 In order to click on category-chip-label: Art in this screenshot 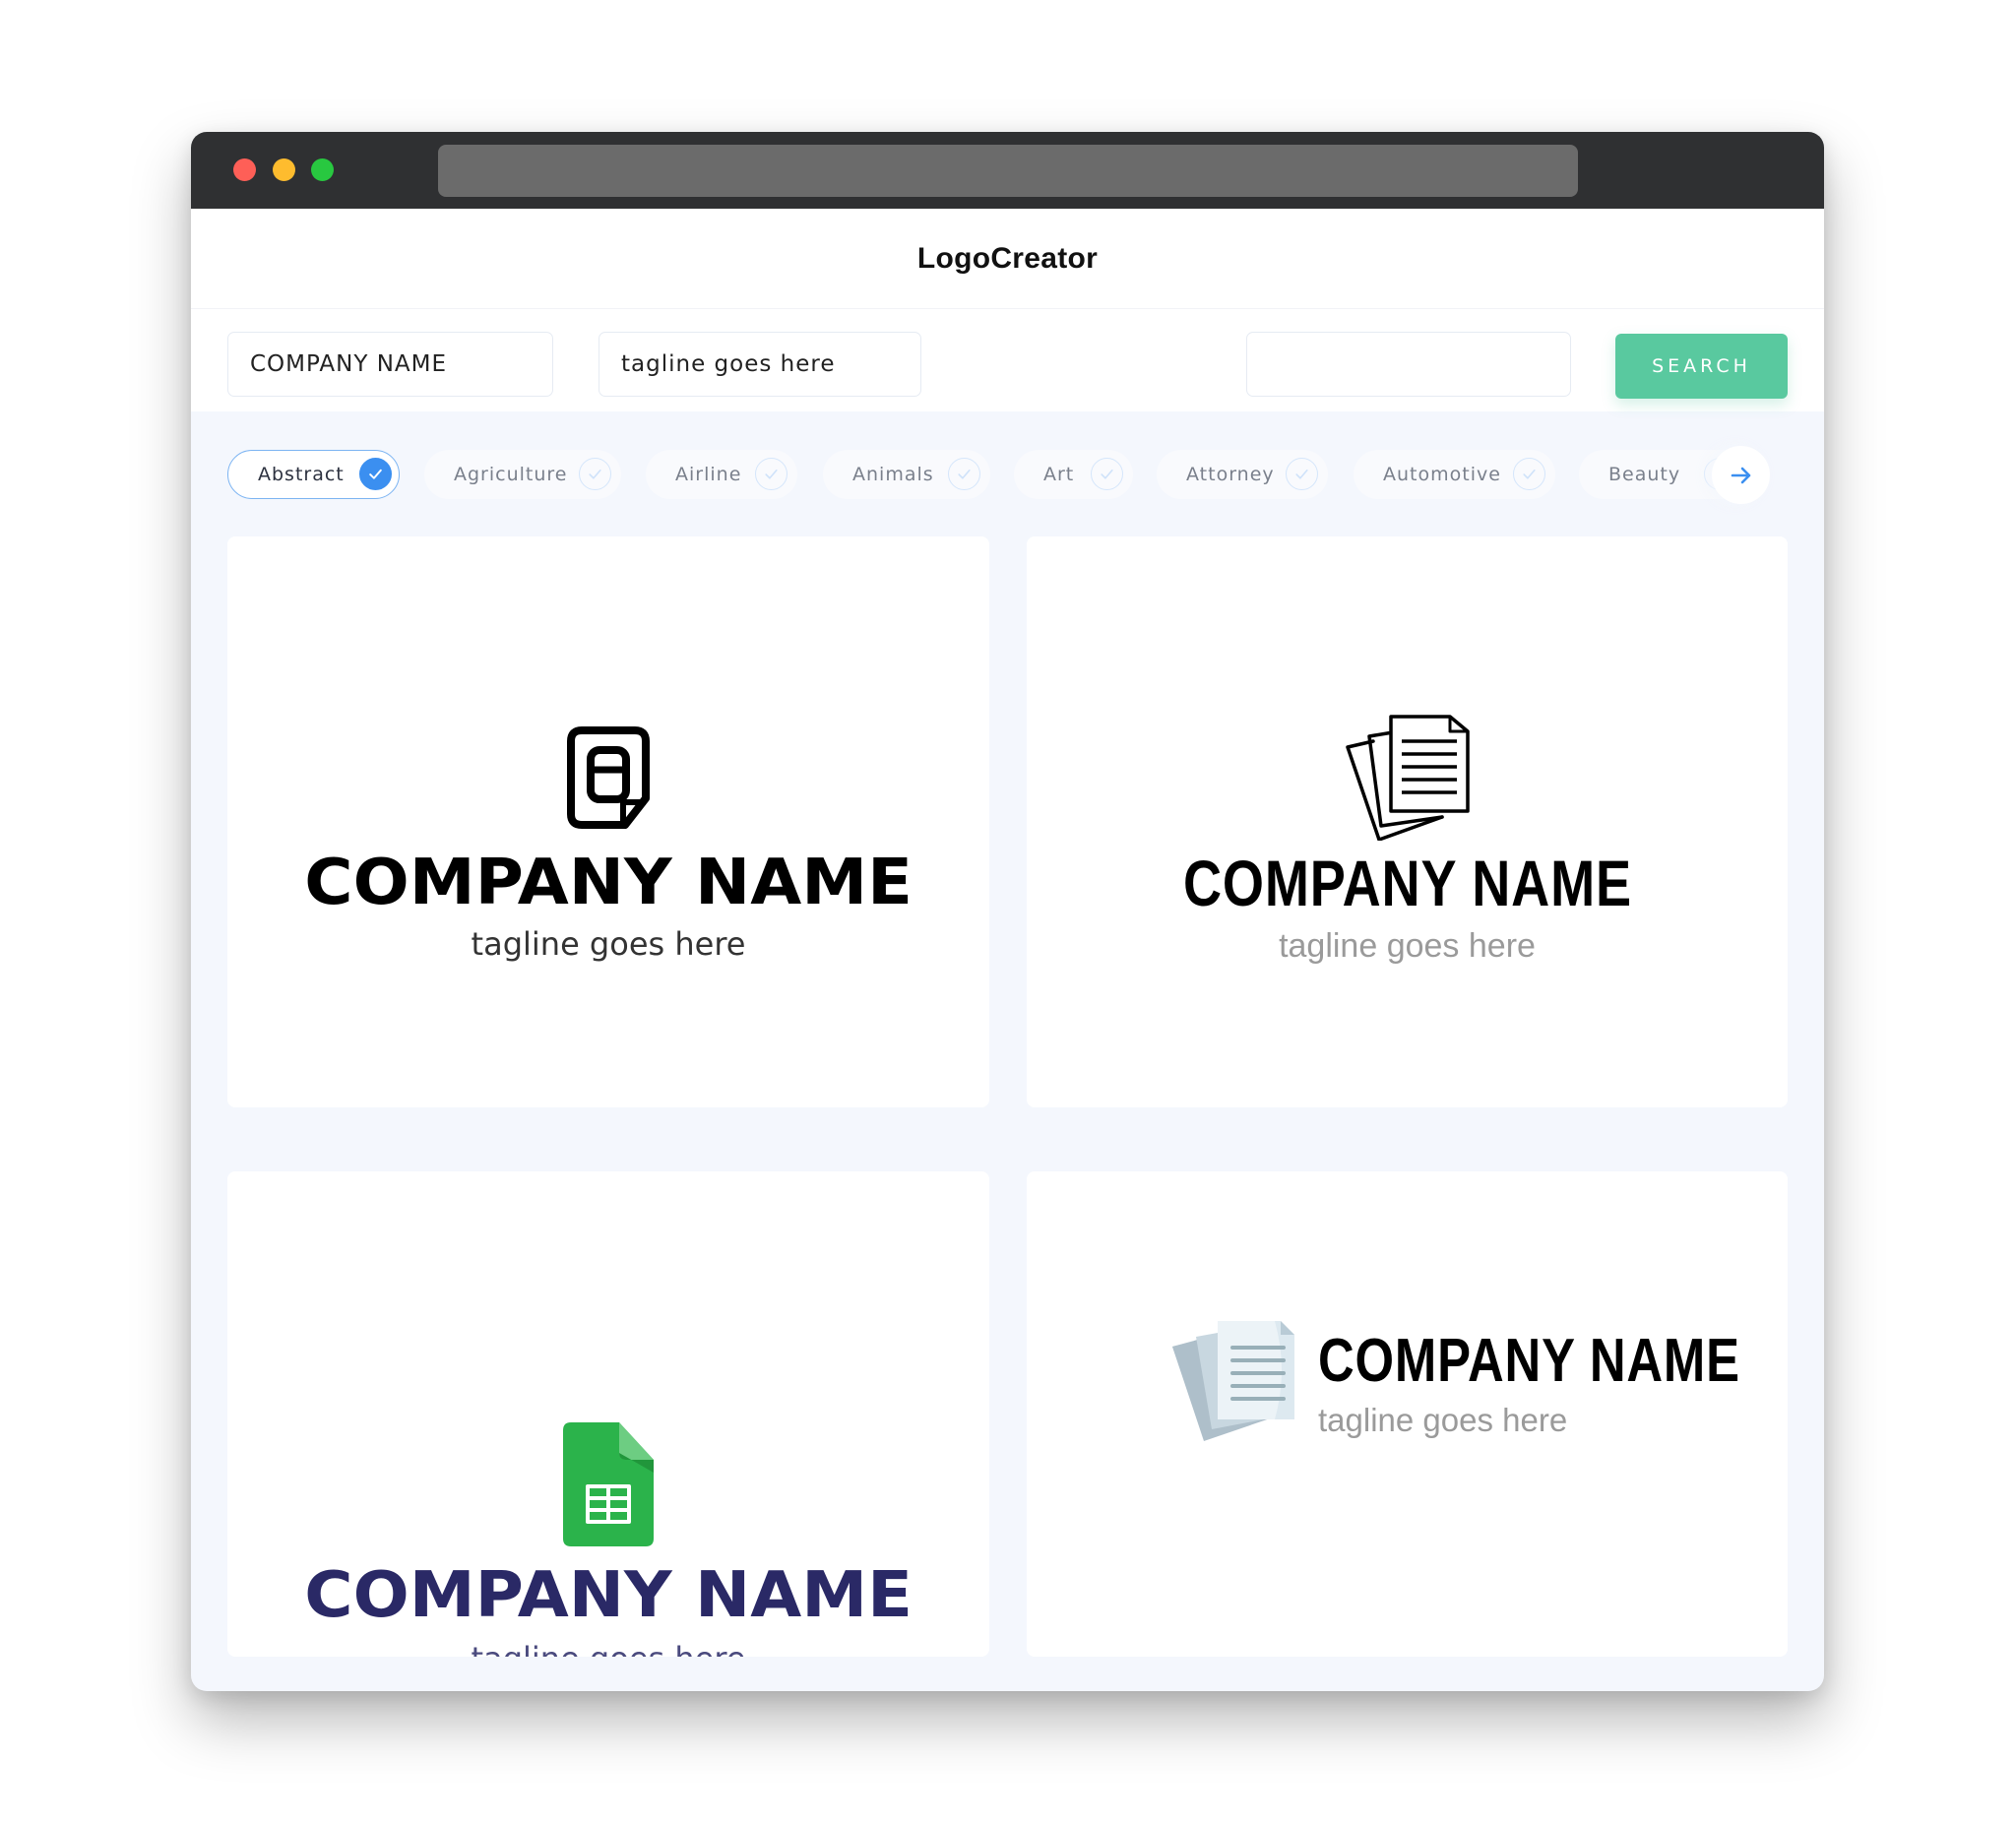, I will do `click(1059, 474)`.